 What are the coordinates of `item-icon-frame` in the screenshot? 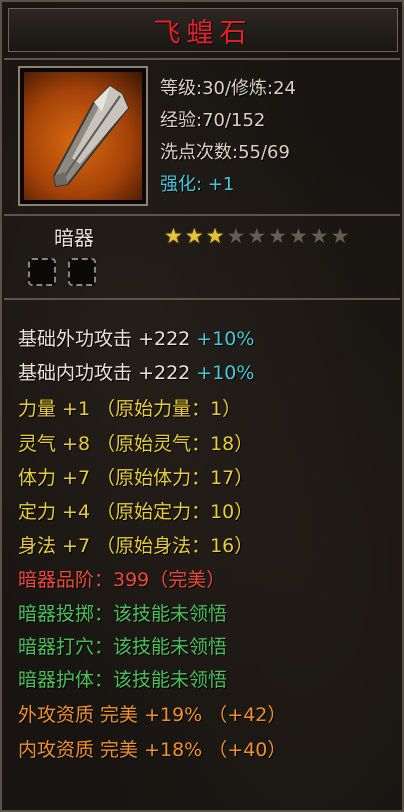 It's located at (83, 136).